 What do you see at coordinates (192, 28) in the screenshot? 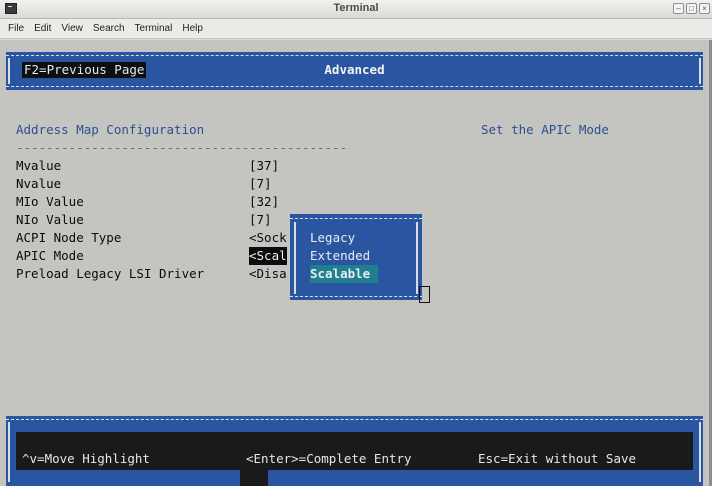
I see `menu-help: Help` at bounding box center [192, 28].